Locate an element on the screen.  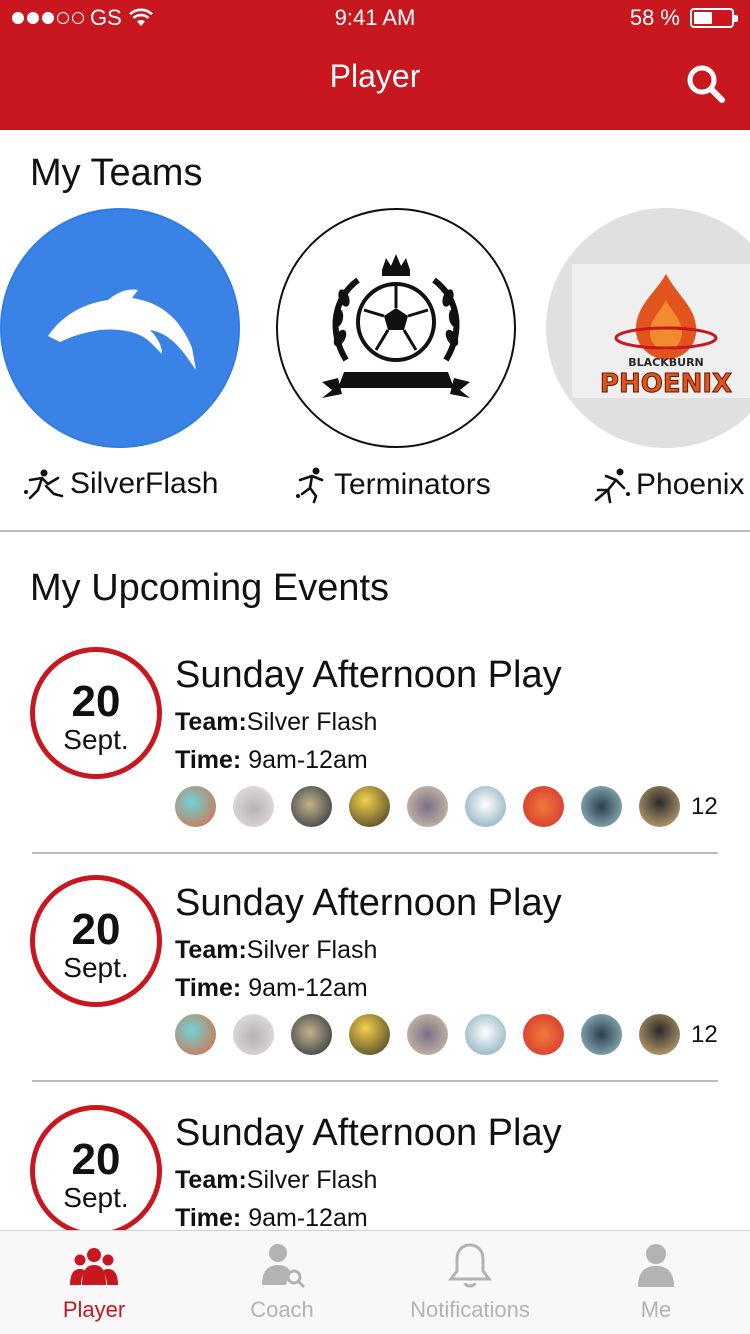
team-name-phoenix: Phoenix is located at coordinates (666, 485).